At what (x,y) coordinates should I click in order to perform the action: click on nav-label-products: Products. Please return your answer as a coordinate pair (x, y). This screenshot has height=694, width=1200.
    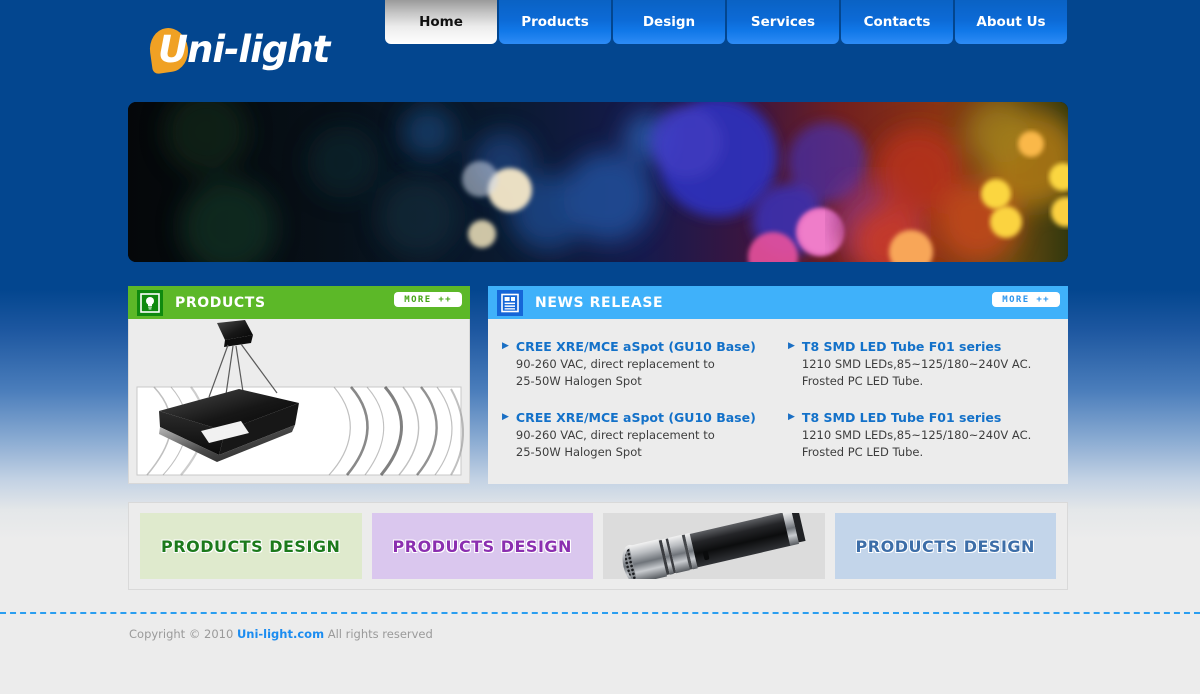
    Looking at the image, I should click on (555, 22).